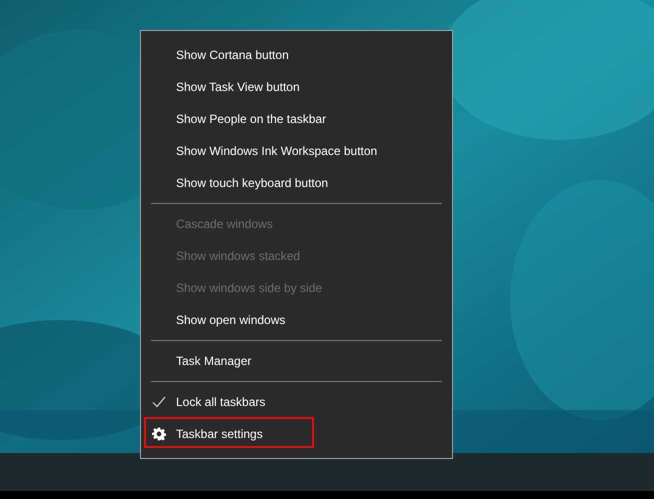 The width and height of the screenshot is (654, 499). Describe the element at coordinates (277, 151) in the screenshot. I see `menu-item: Show Windows Ink Workspace button` at that location.